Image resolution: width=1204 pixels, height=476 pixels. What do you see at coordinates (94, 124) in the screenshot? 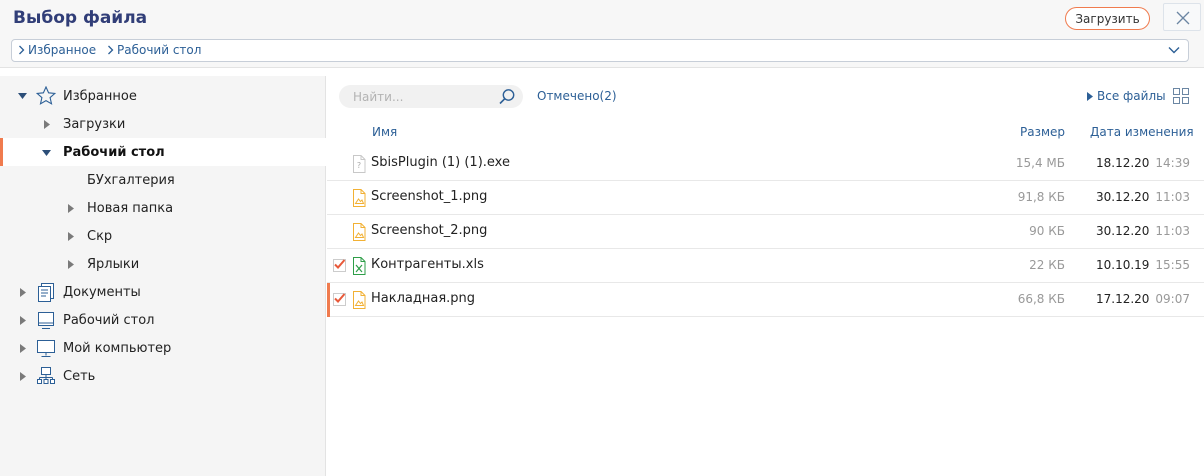
I see `tree-label: Загрузки` at bounding box center [94, 124].